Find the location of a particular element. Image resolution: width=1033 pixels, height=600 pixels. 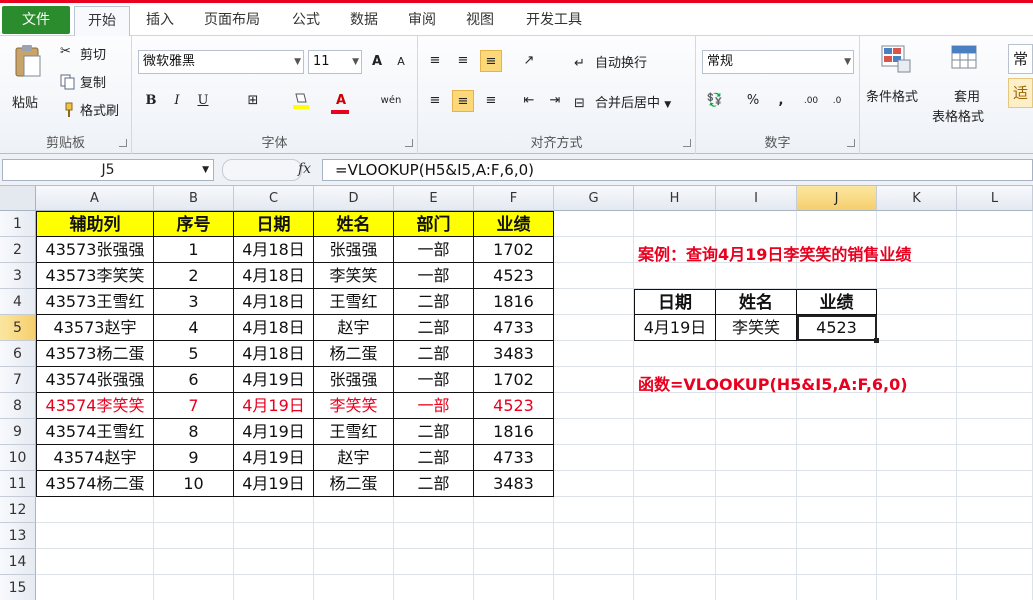

formula-bar-splitter is located at coordinates (262, 170).